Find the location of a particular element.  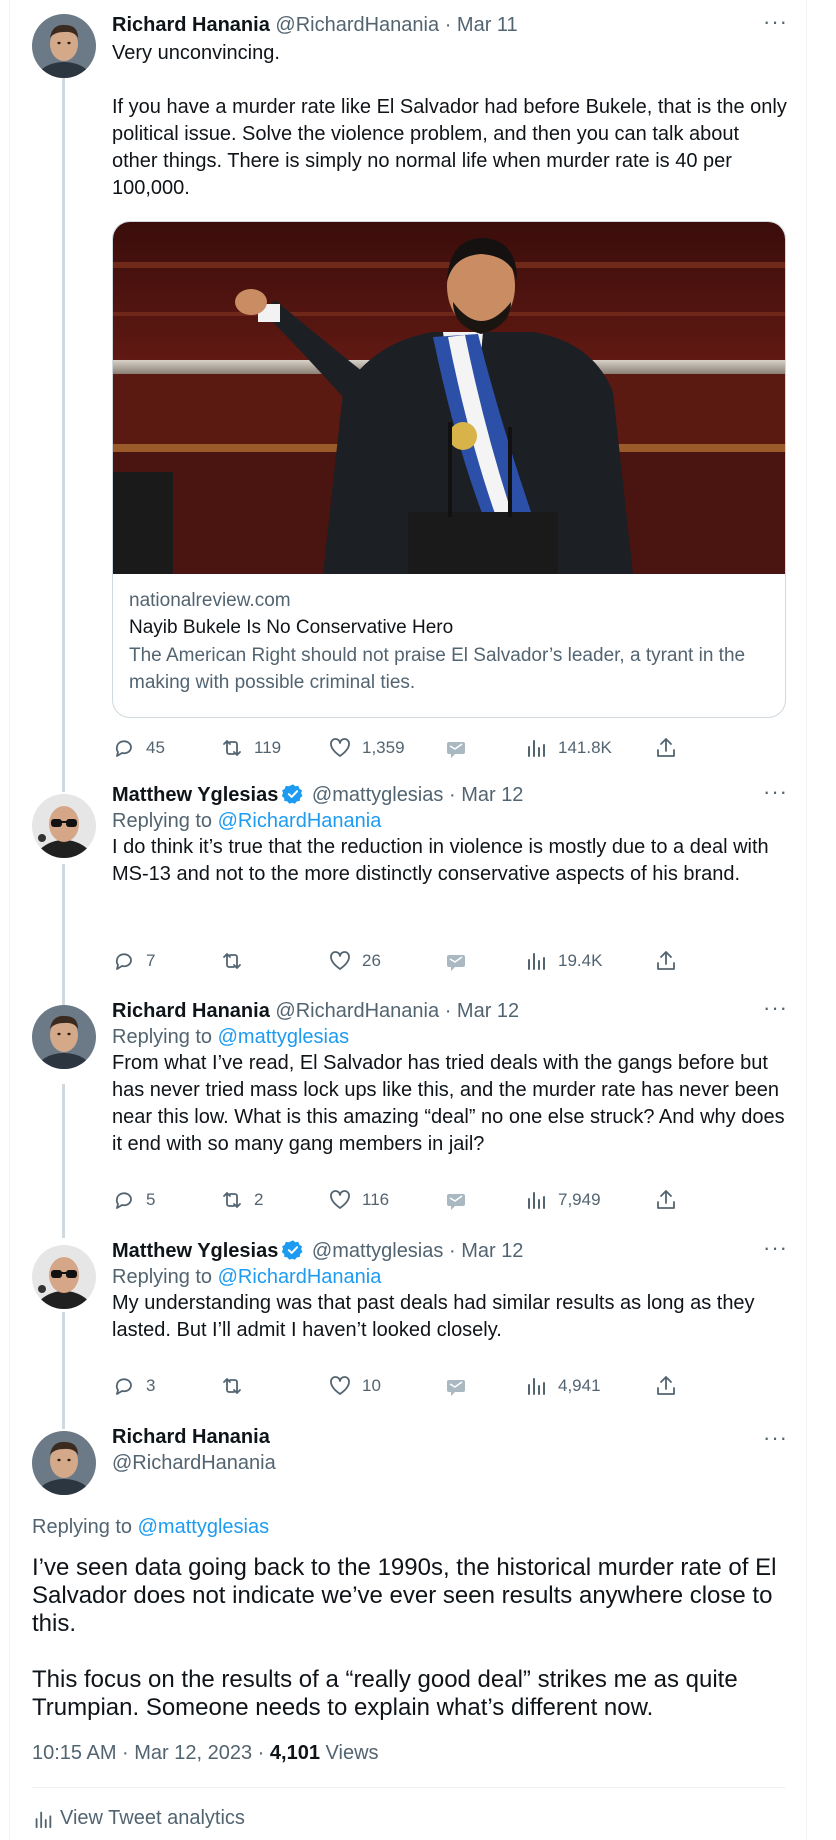

tweet-actions: 5 2 116 7,949 is located at coordinates (402, 1200).